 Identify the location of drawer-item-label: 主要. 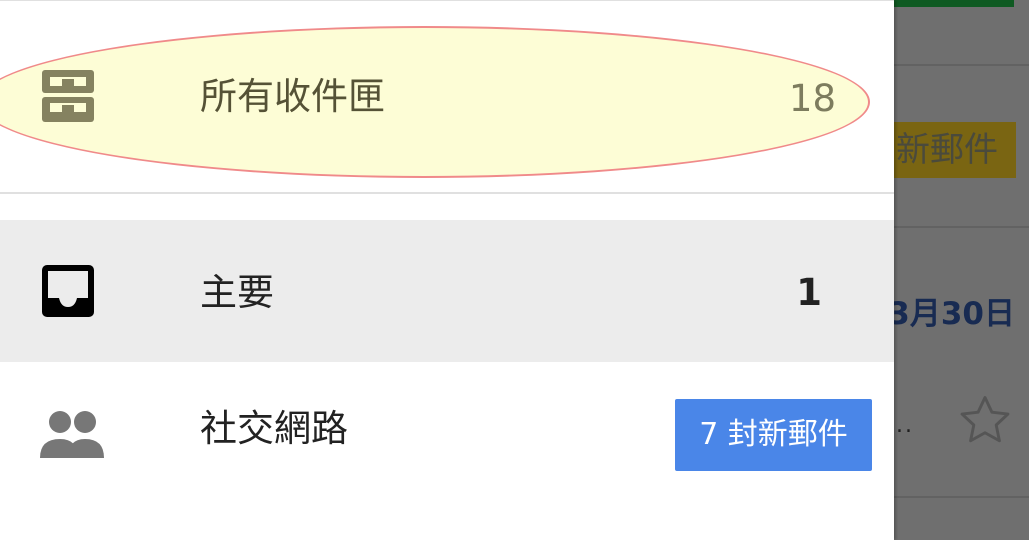
(237, 292).